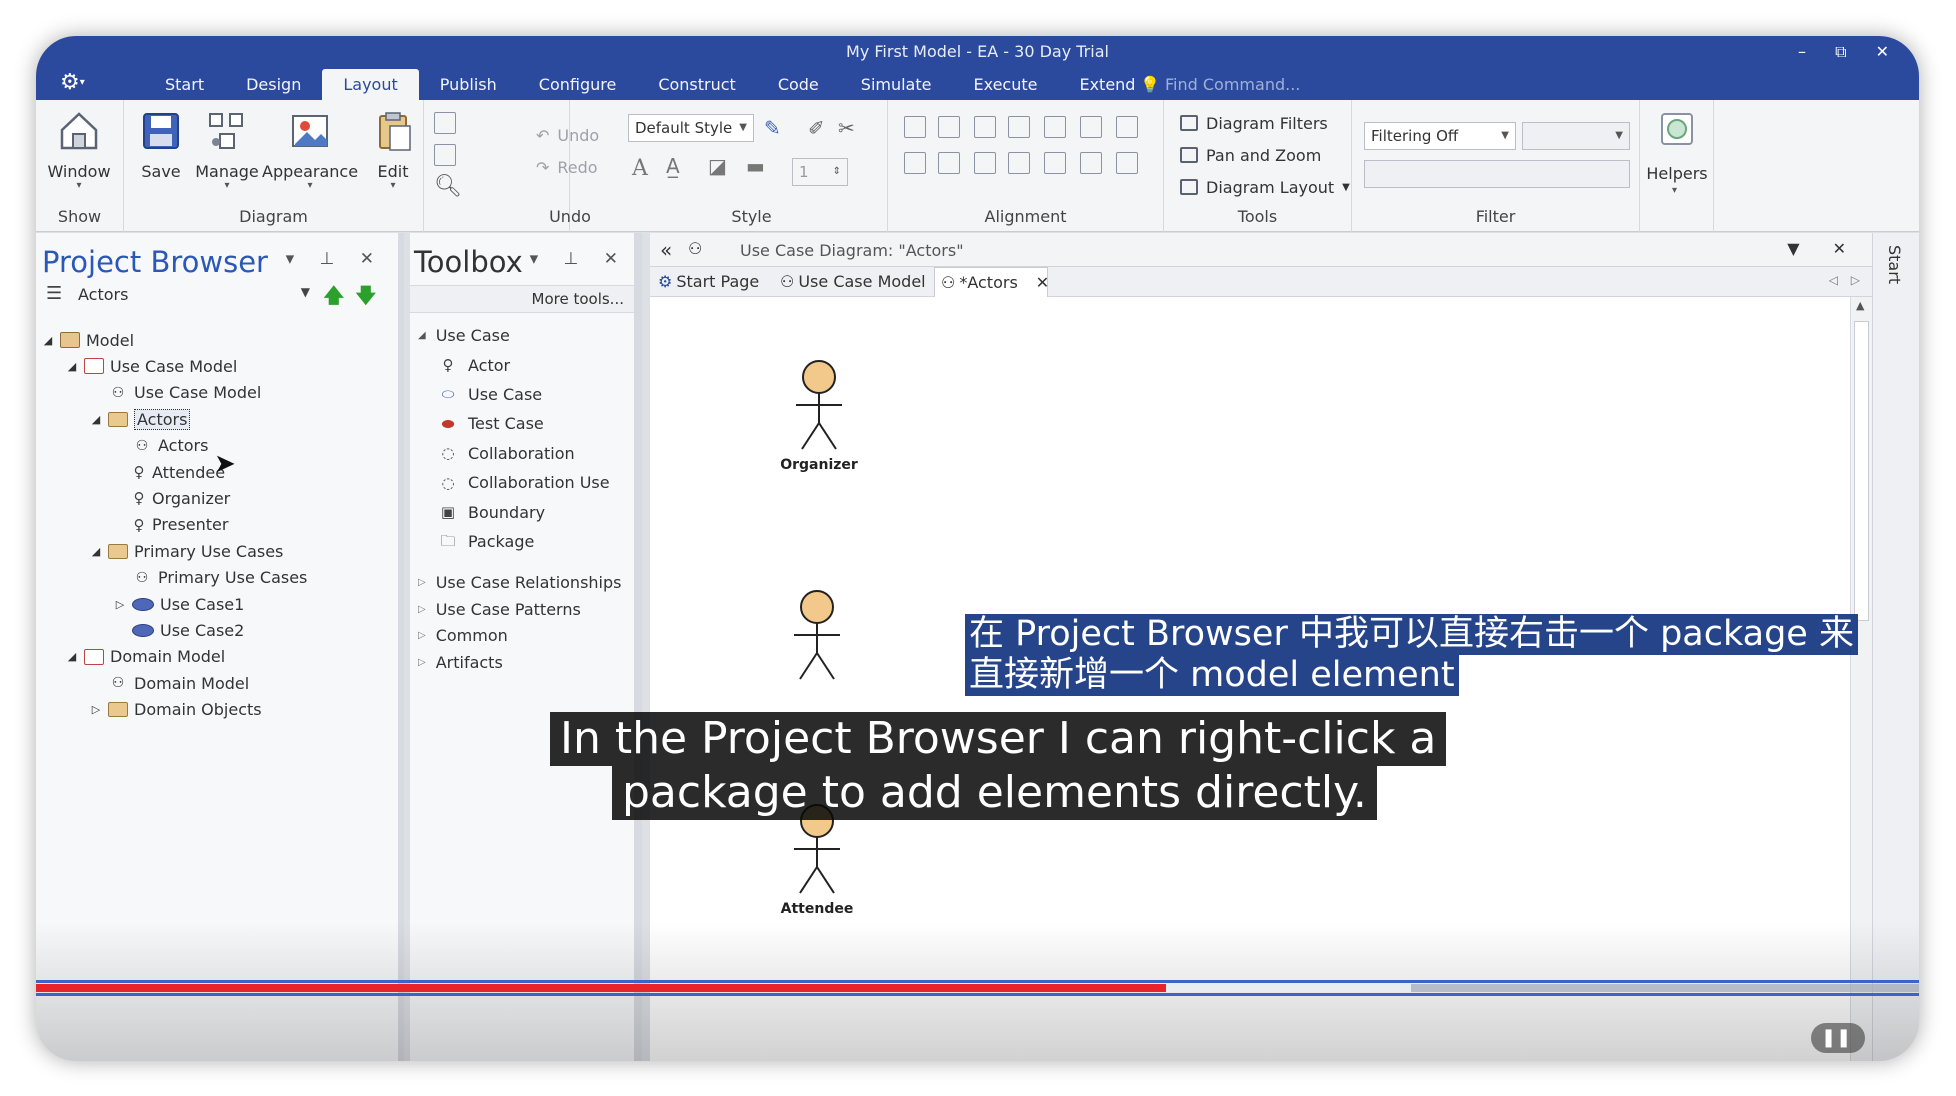  I want to click on save-button: Save, so click(161, 144).